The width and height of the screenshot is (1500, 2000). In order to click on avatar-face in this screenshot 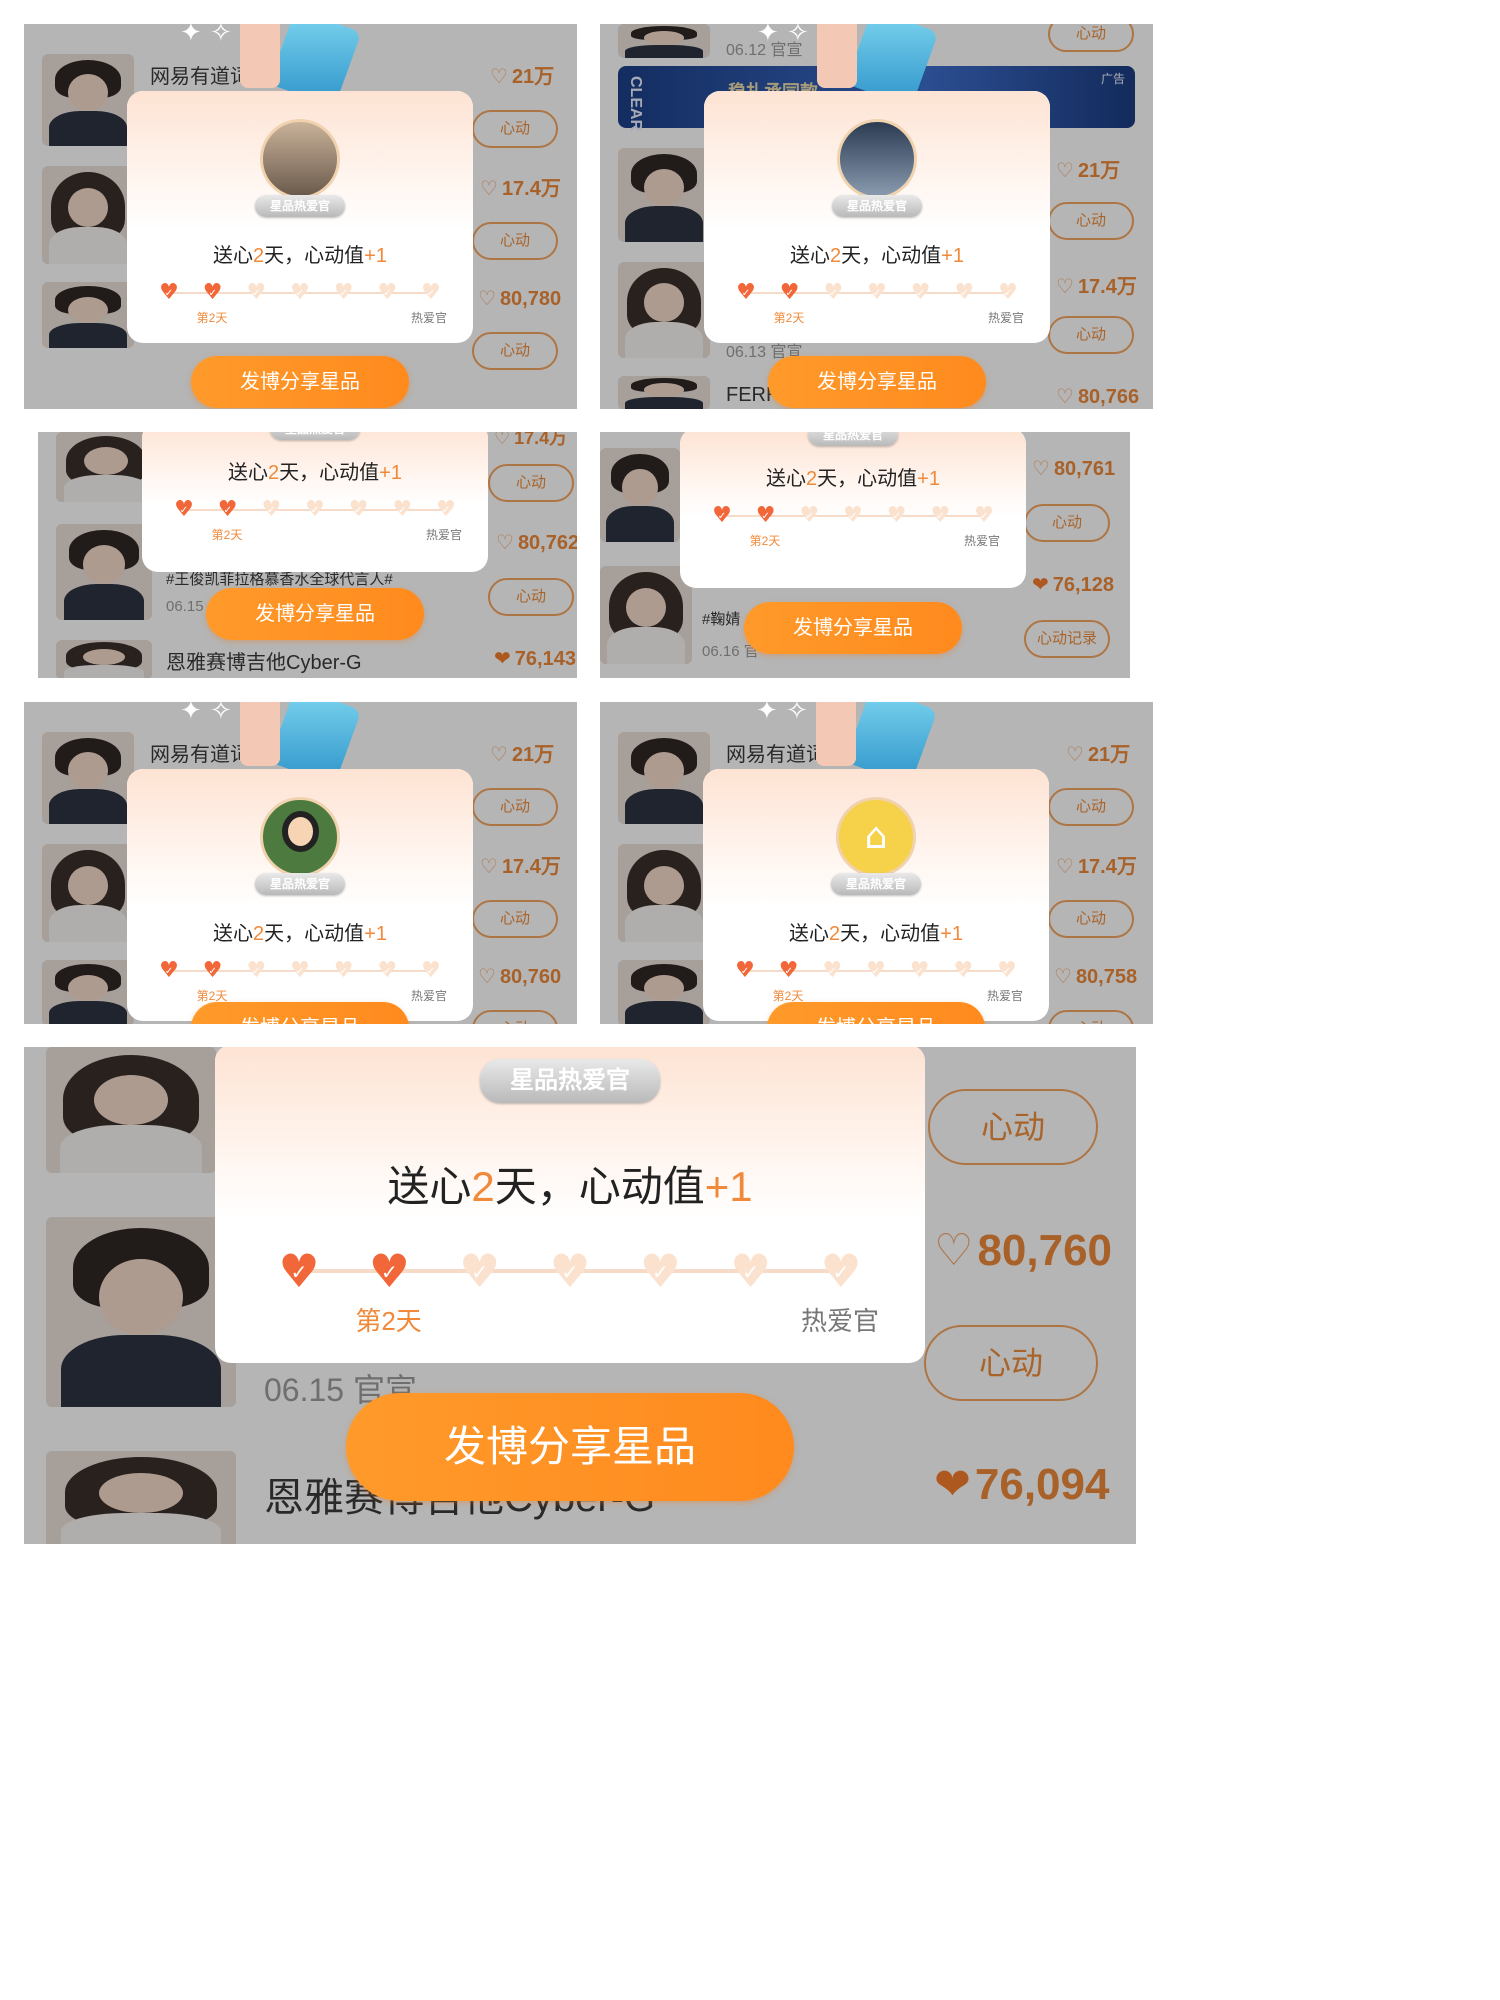, I will do `click(300, 831)`.